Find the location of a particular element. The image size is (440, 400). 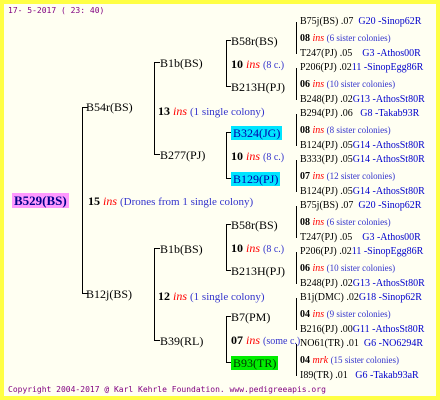

lower-parent: B12j(BS) is located at coordinates (109, 294).